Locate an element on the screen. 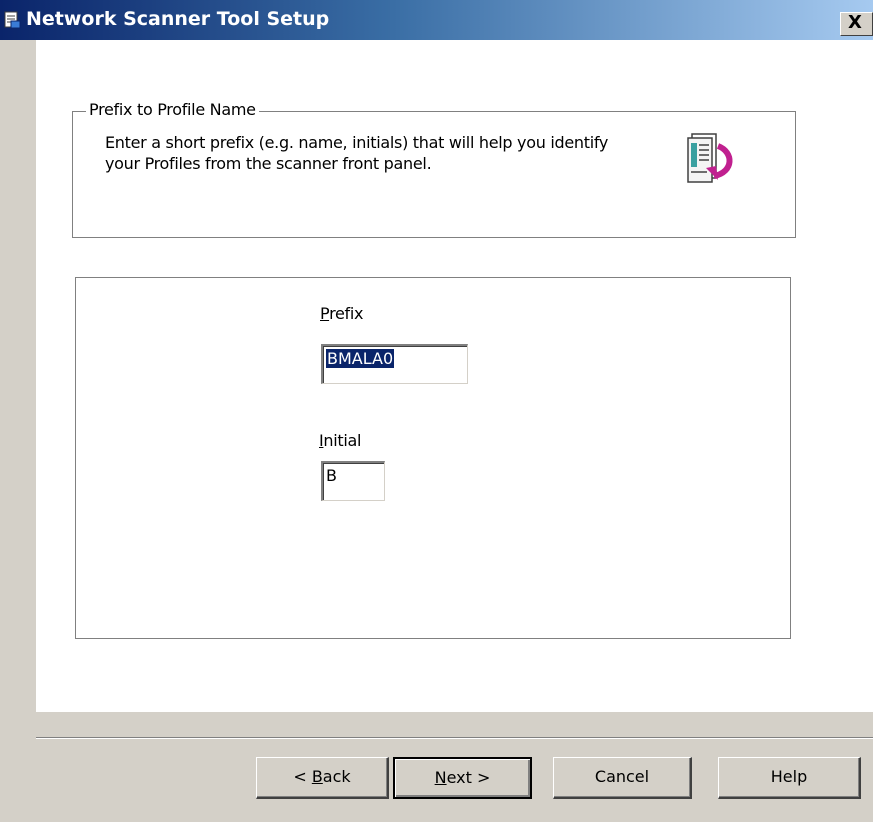 The height and width of the screenshot is (822, 873). initial-label: Initial is located at coordinates (340, 440).